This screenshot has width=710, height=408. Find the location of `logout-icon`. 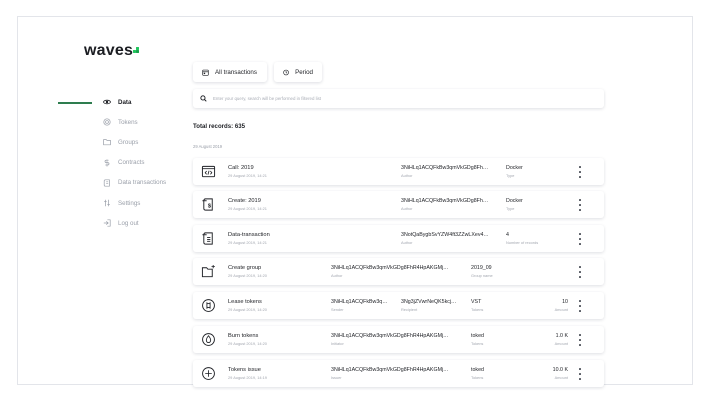

logout-icon is located at coordinates (106, 223).